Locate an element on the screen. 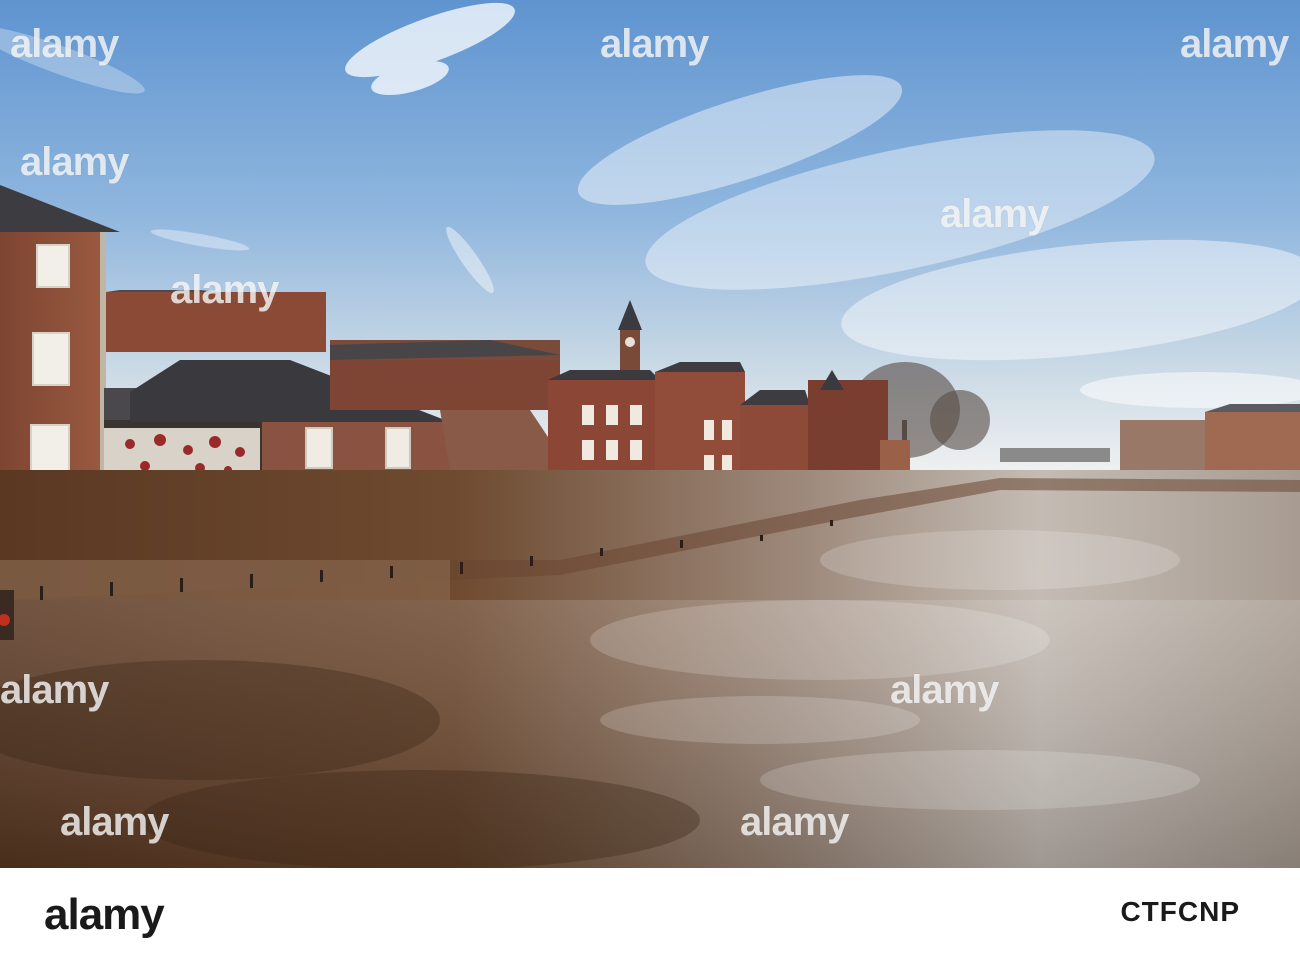 The height and width of the screenshot is (956, 1300). stock-image-id: CTFCNP is located at coordinates (1180, 911).